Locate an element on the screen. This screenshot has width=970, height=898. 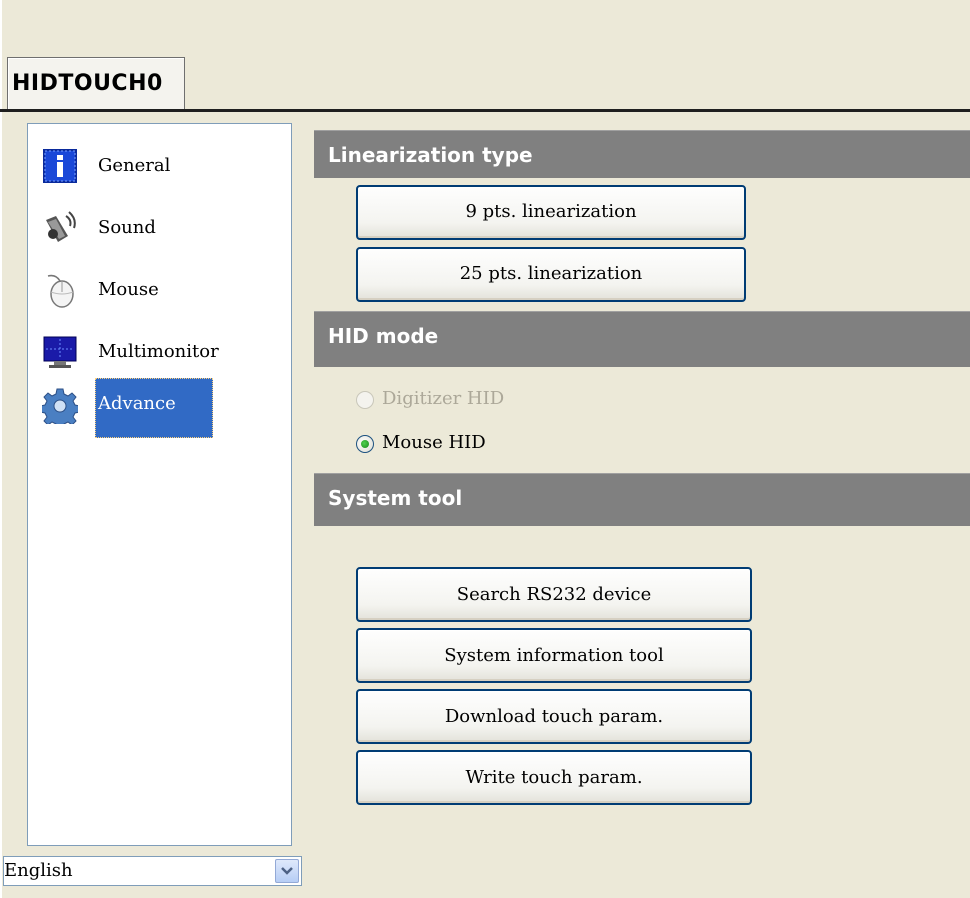
button-label: 25 pts. linearization is located at coordinates (551, 273).